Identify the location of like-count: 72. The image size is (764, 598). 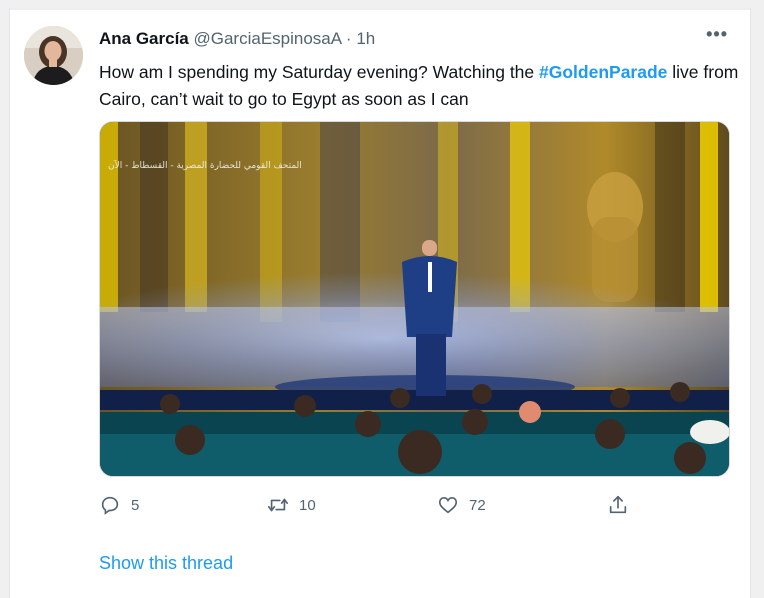
(477, 505).